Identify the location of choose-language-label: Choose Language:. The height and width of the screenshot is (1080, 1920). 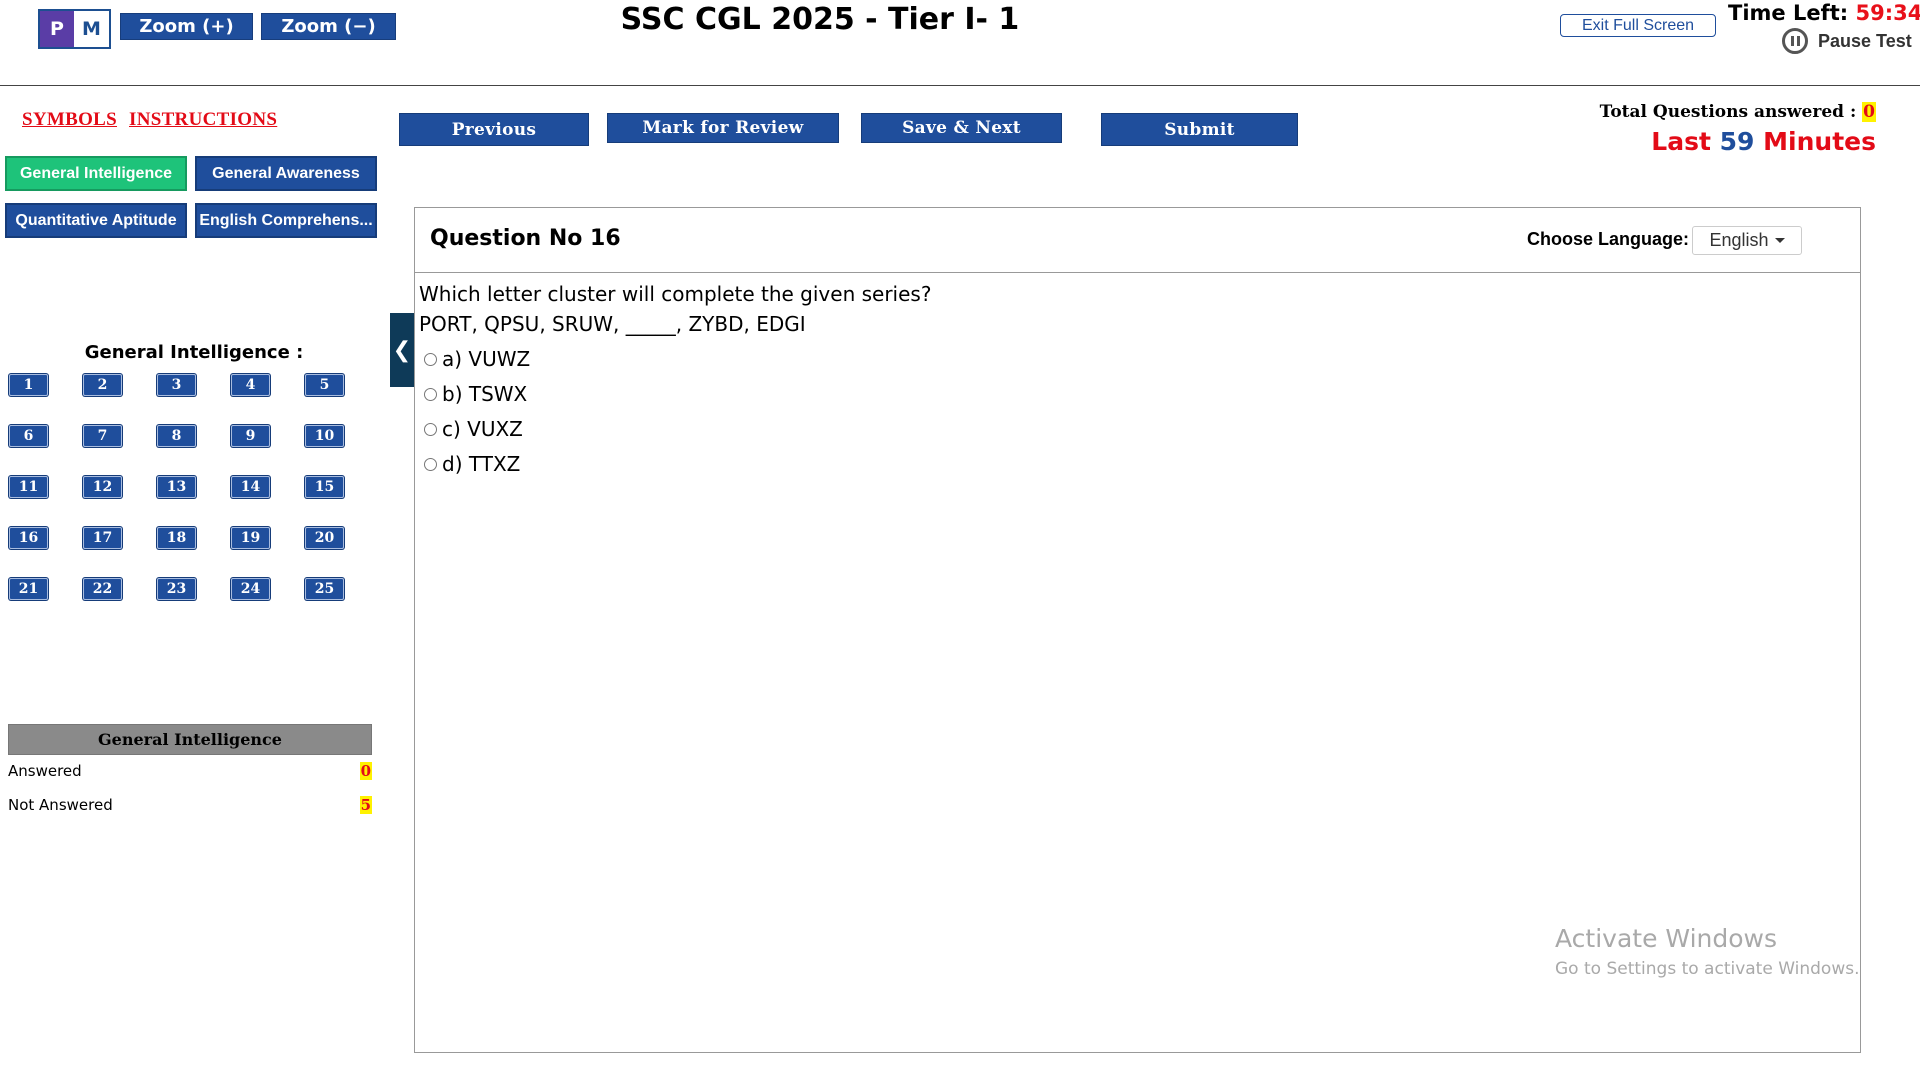
(1608, 239).